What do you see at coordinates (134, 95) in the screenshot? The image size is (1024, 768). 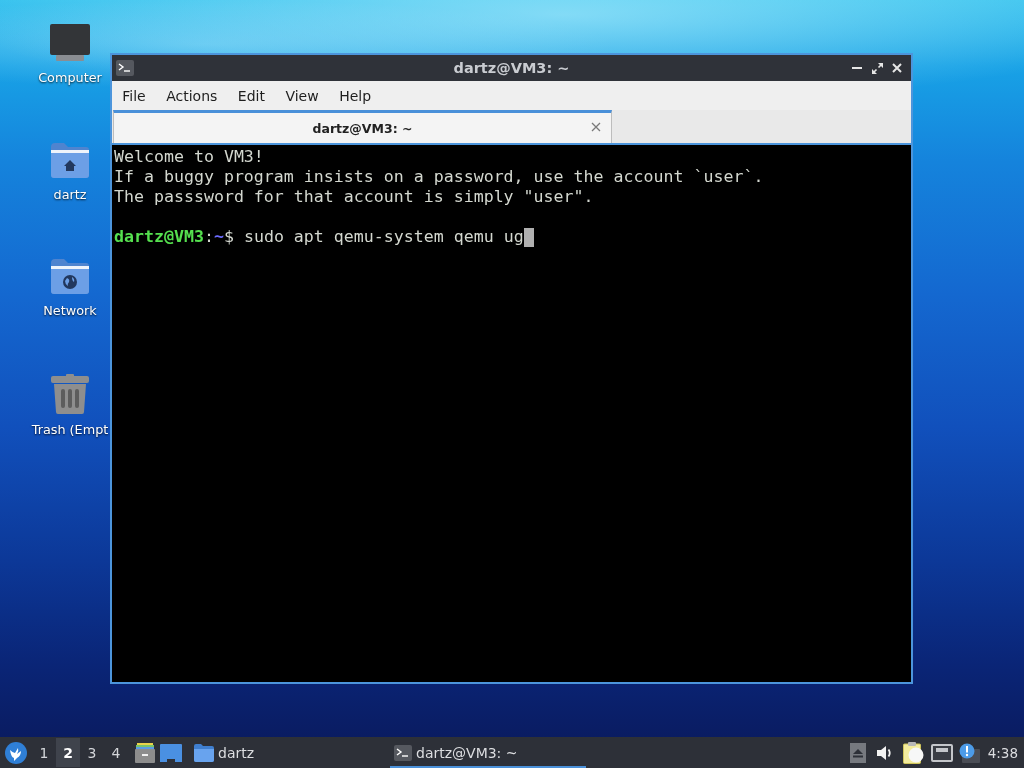 I see `menu-item: File` at bounding box center [134, 95].